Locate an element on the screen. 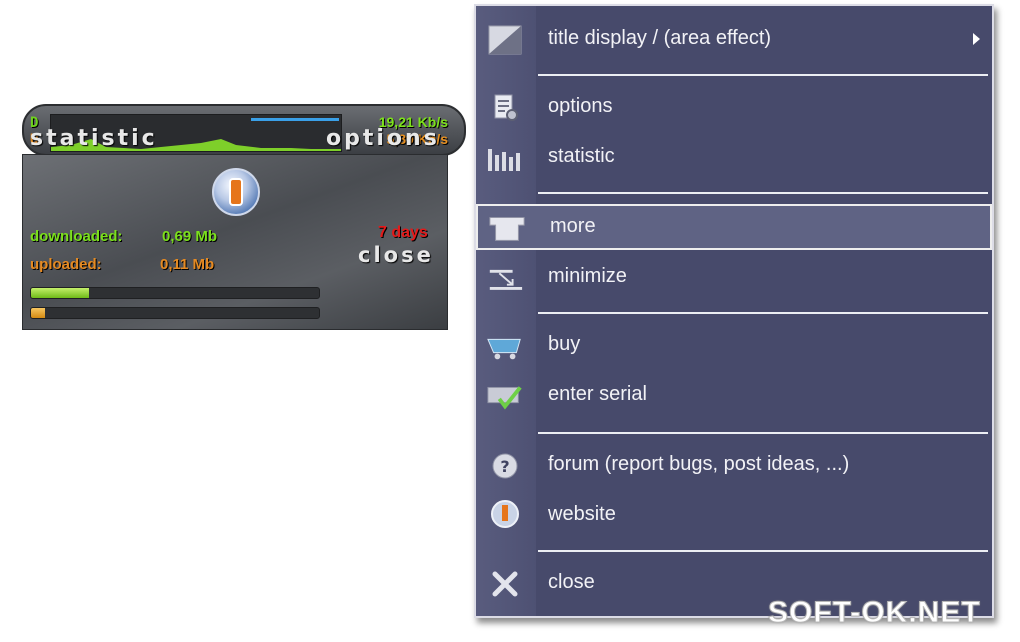 This screenshot has height=642, width=1020. downloaded-value: 0,69 Mb is located at coordinates (190, 236).